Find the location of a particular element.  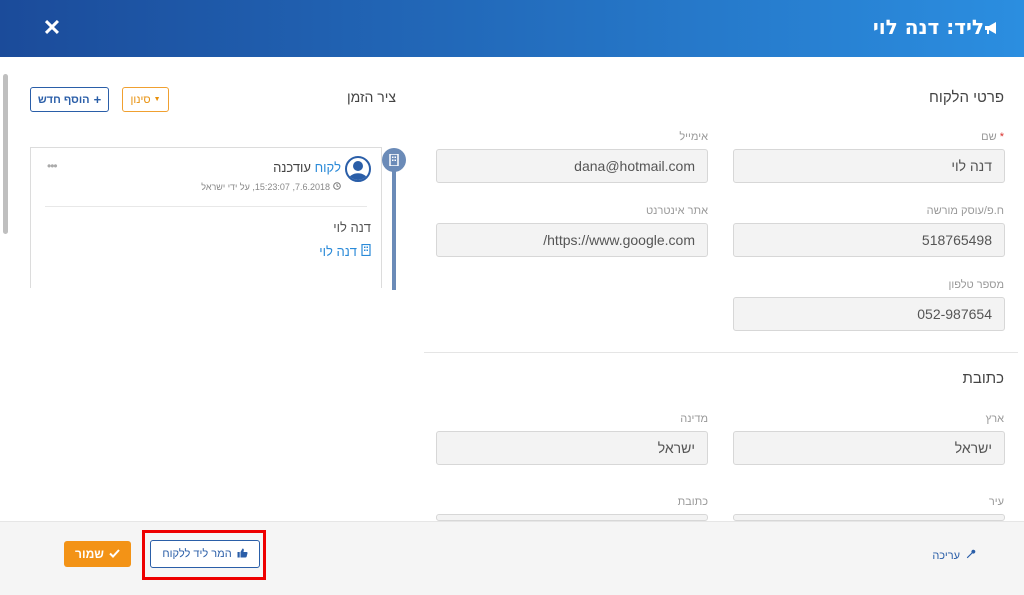

edit-label: עריכה is located at coordinates (946, 555).